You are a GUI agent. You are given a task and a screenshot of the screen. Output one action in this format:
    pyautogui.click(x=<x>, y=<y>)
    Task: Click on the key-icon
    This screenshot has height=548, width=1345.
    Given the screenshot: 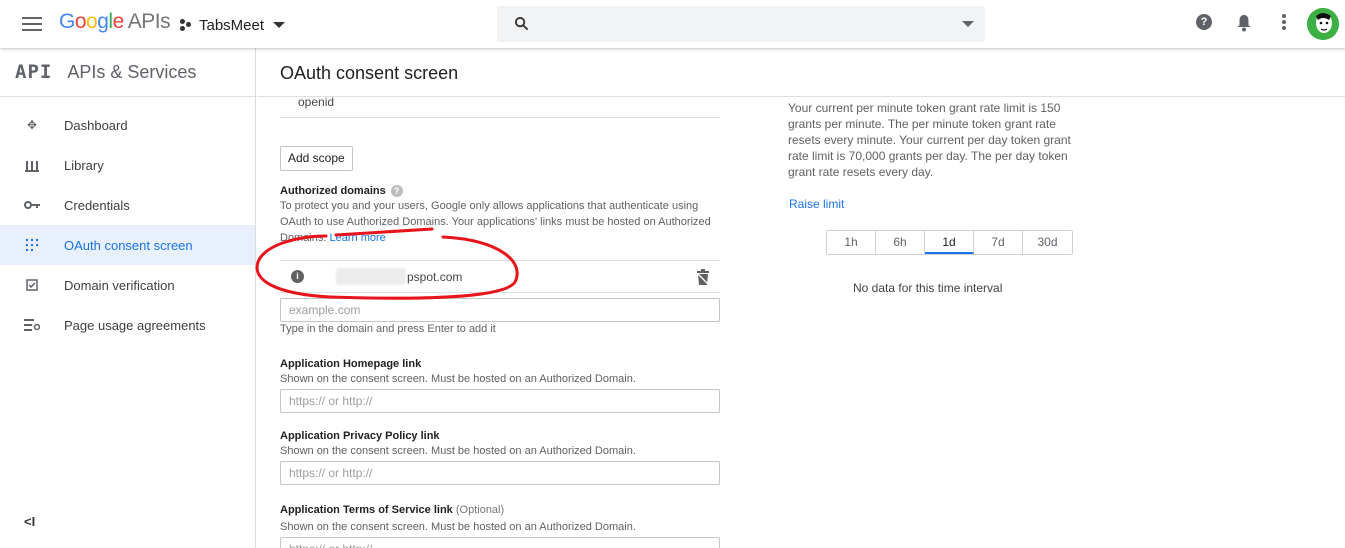 What is the action you would take?
    pyautogui.click(x=32, y=205)
    